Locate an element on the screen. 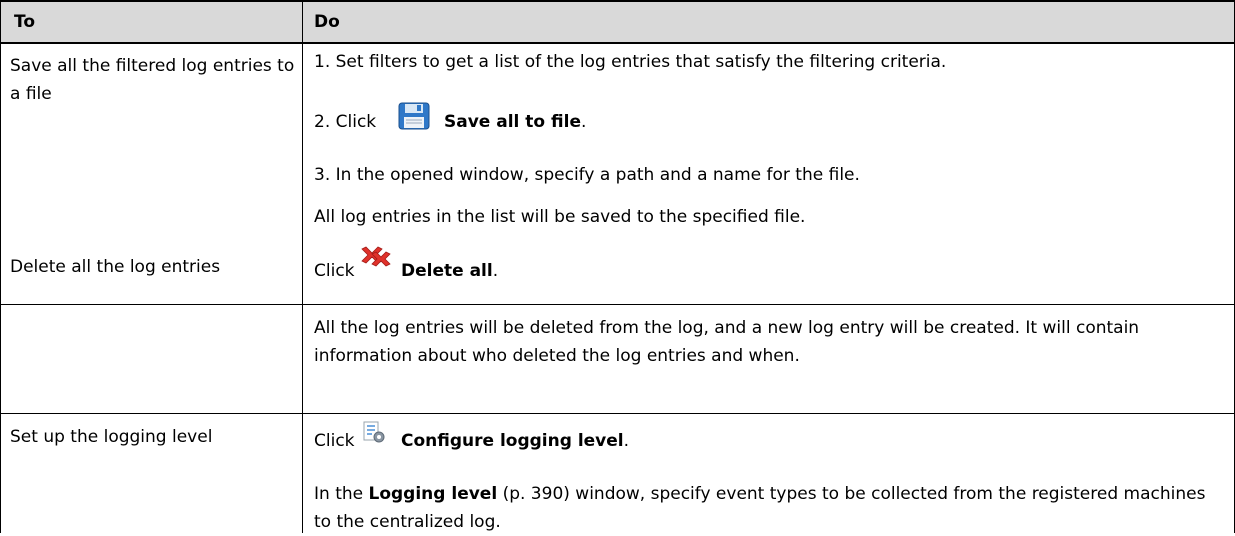  logging-level-link: Logging level is located at coordinates (433, 494).